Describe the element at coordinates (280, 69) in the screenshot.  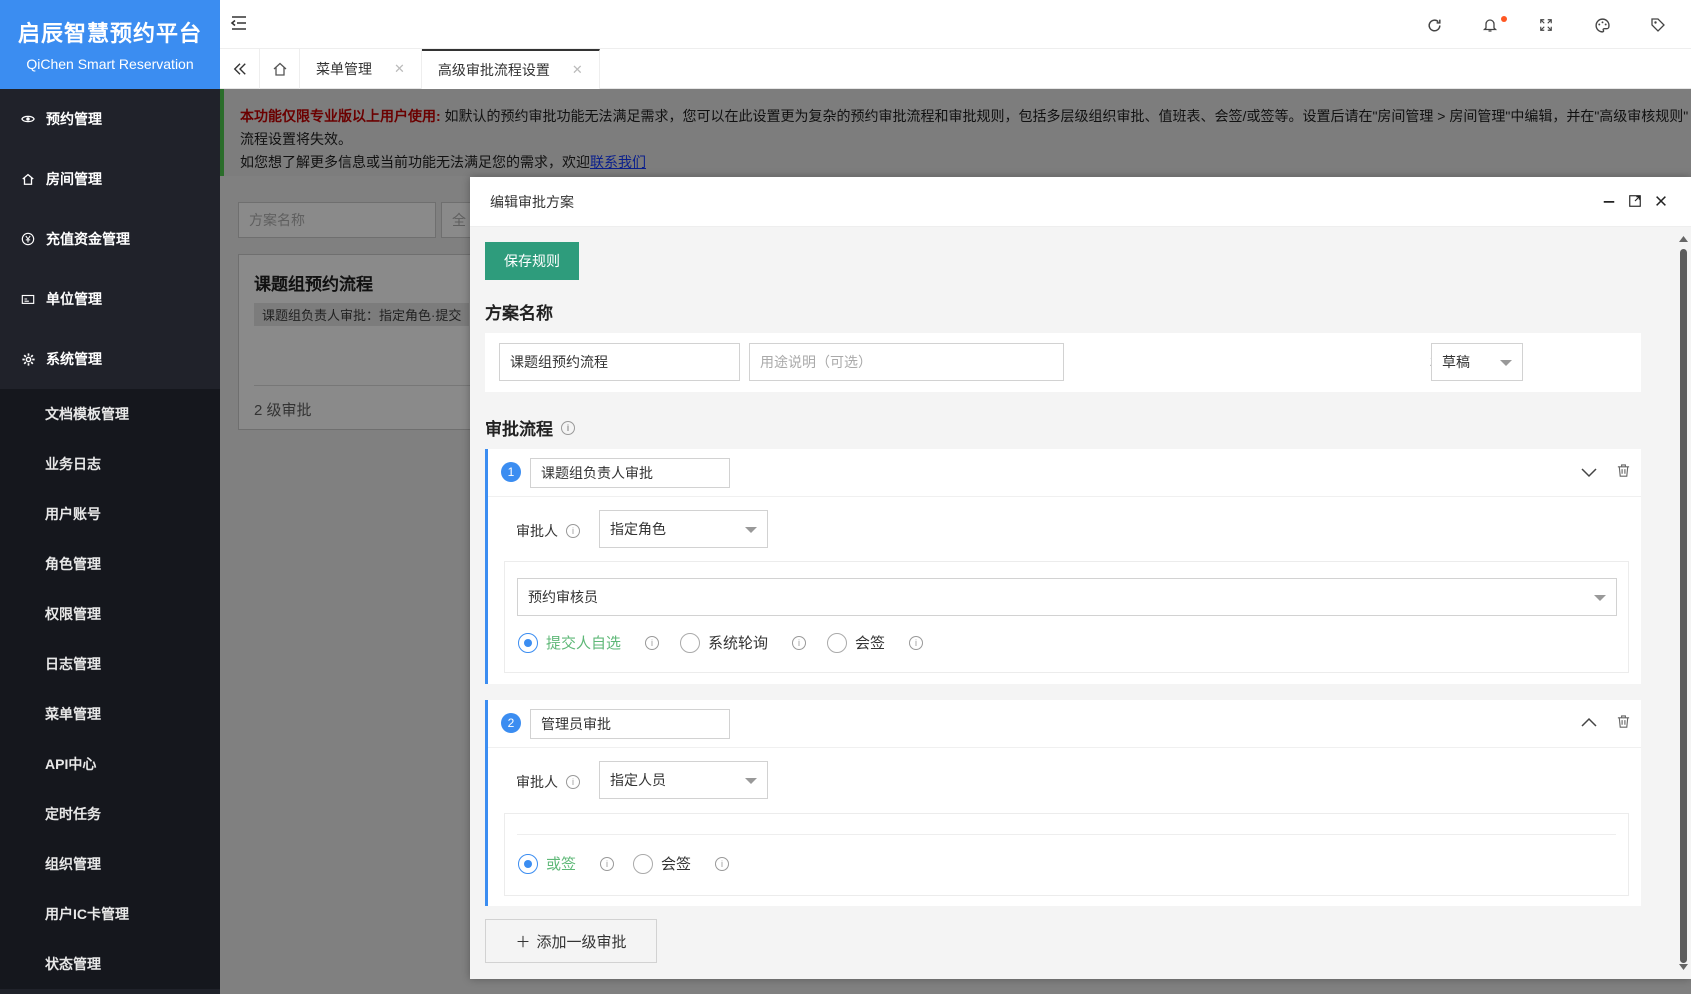
I see `tab-home-icon` at that location.